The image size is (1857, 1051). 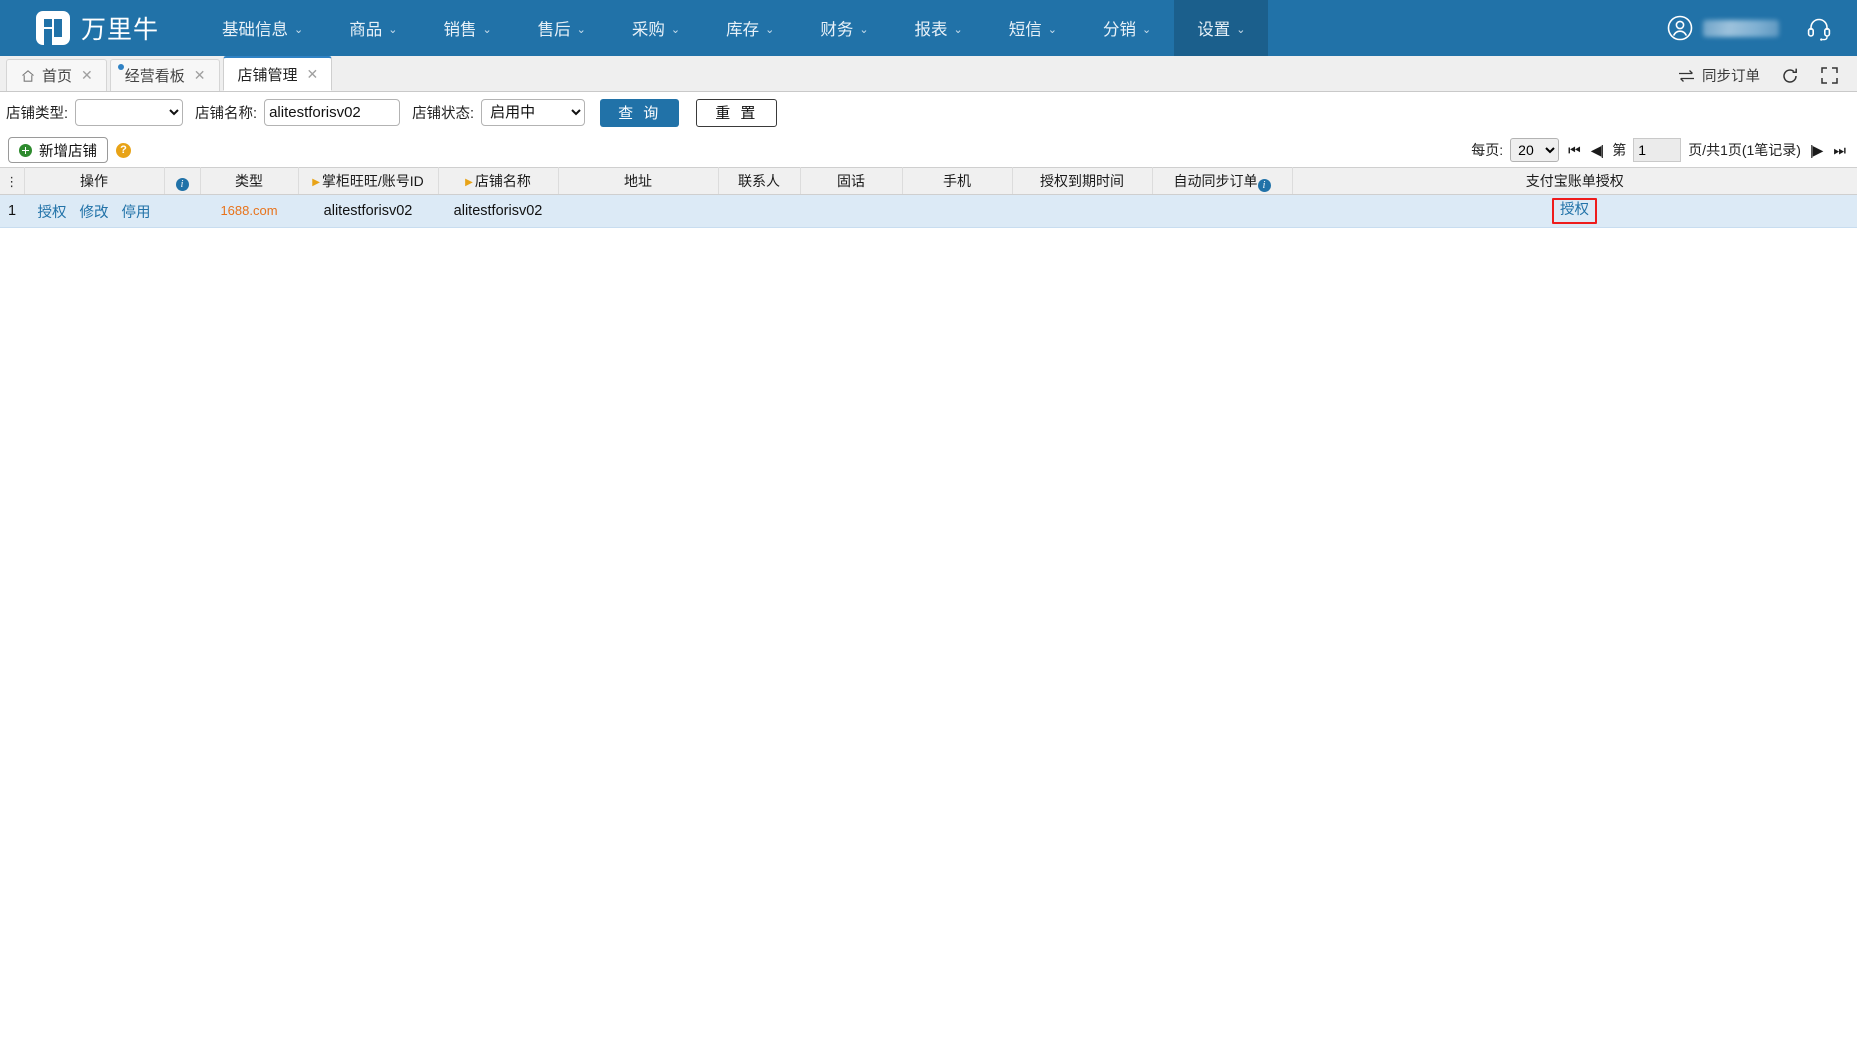 I want to click on user-account-button, so click(x=1722, y=28).